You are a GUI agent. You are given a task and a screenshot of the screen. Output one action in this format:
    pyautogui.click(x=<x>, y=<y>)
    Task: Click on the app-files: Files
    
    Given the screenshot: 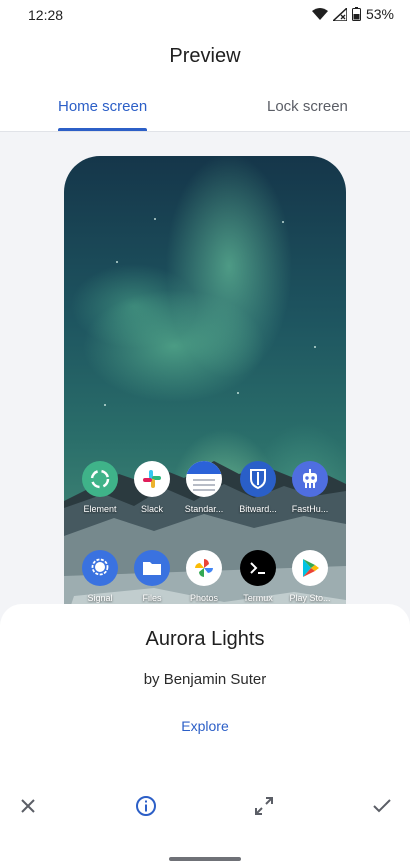 What is the action you would take?
    pyautogui.click(x=152, y=576)
    